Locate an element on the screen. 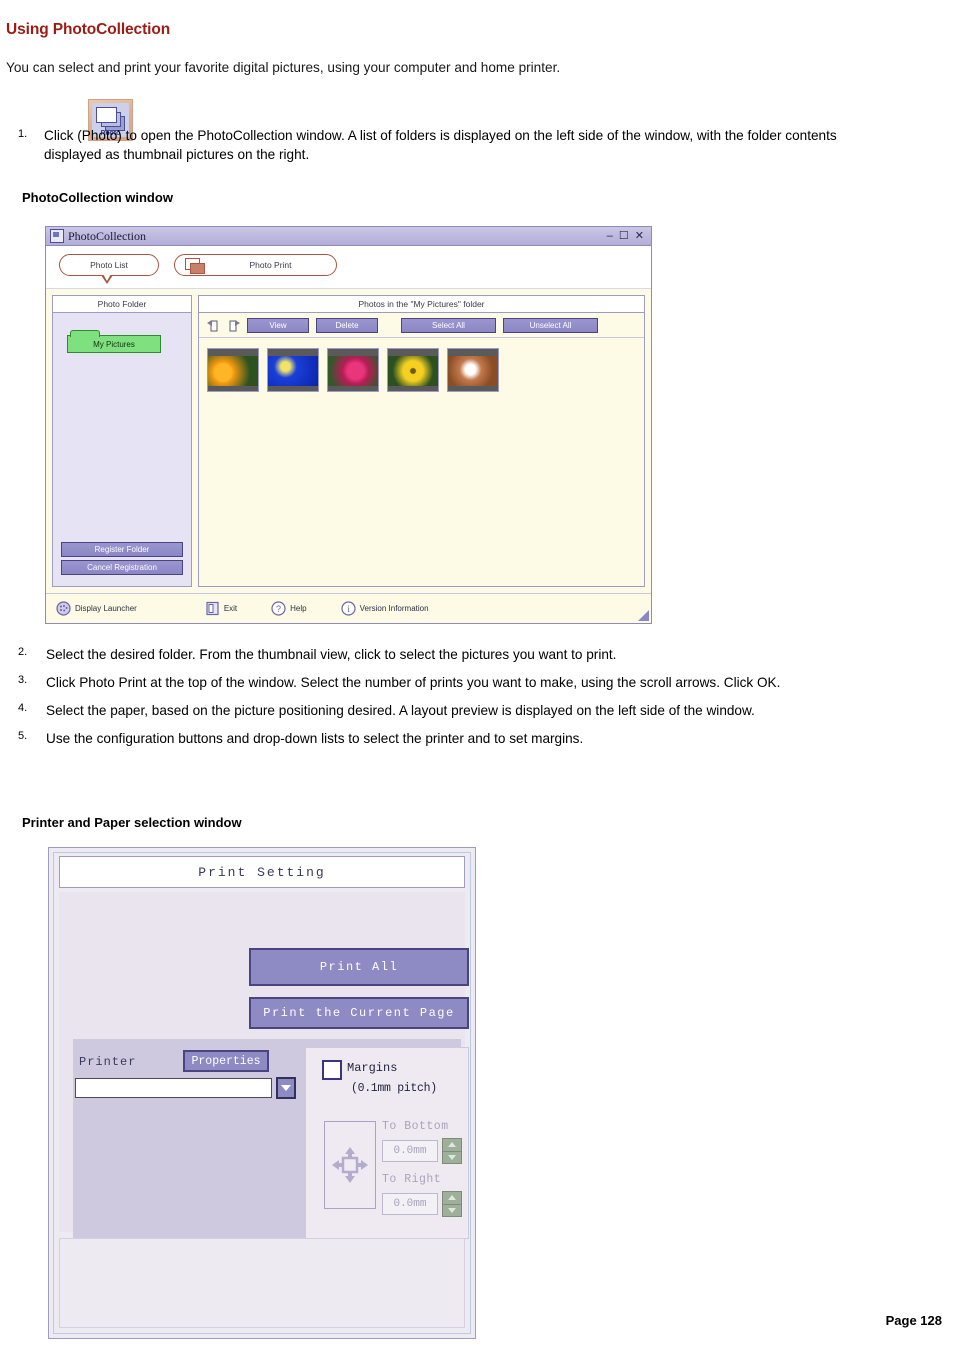  status-version-information: i Version Information is located at coordinates (385, 608).